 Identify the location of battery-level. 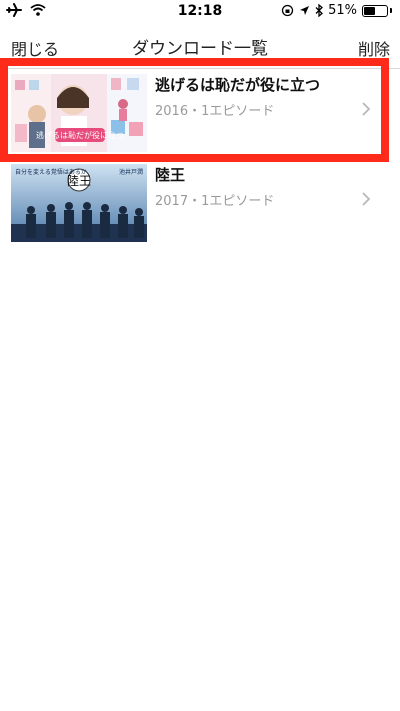
(369, 10).